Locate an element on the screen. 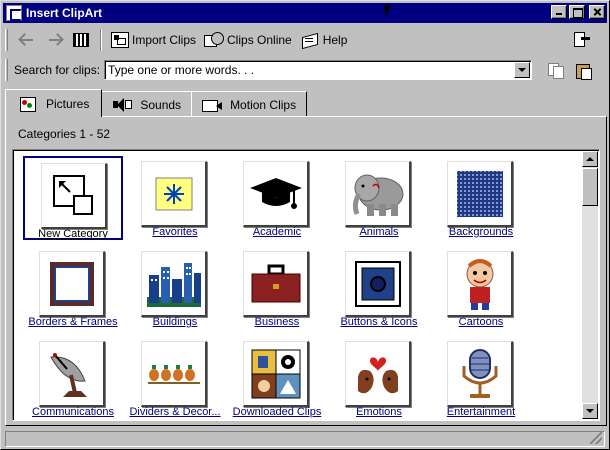 The width and height of the screenshot is (610, 450). clips-online-icon is located at coordinates (214, 40).